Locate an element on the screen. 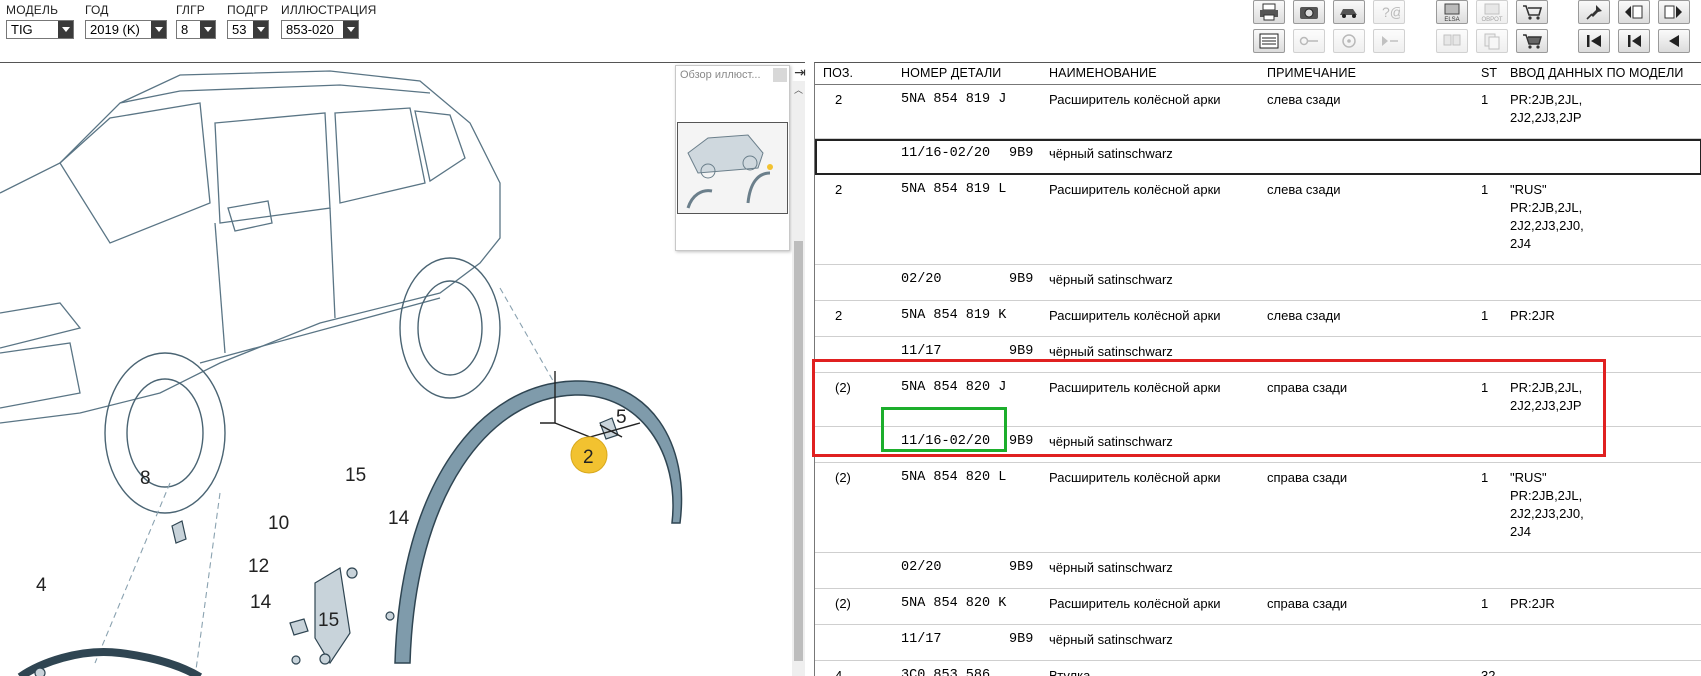  front-wheel-rim is located at coordinates (165, 433).